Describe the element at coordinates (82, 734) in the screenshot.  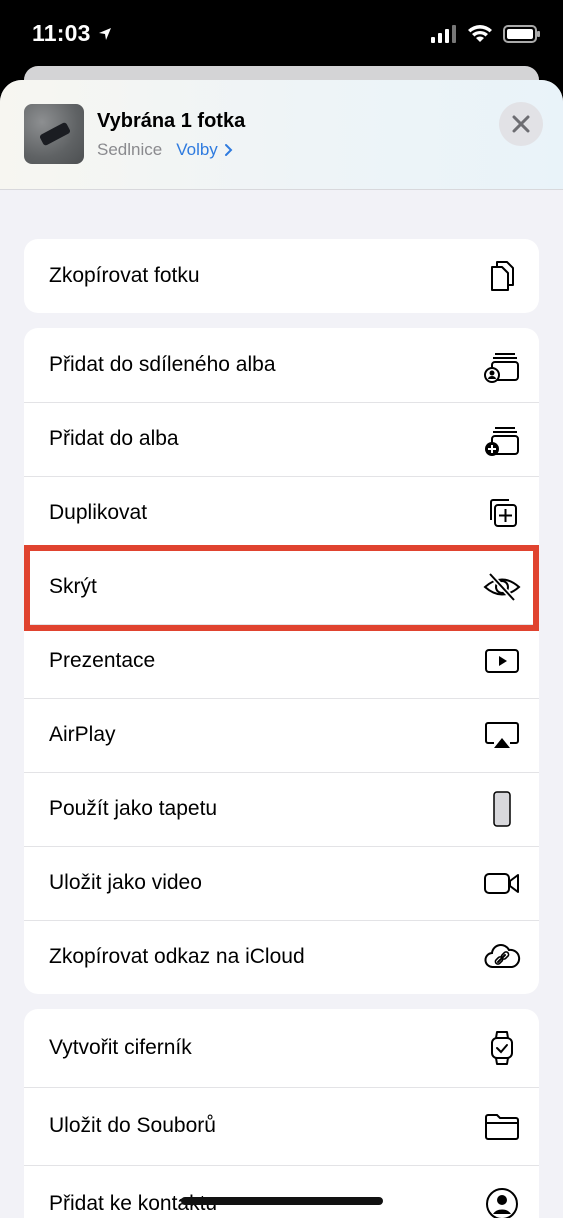
I see `action-label: AirPlay` at that location.